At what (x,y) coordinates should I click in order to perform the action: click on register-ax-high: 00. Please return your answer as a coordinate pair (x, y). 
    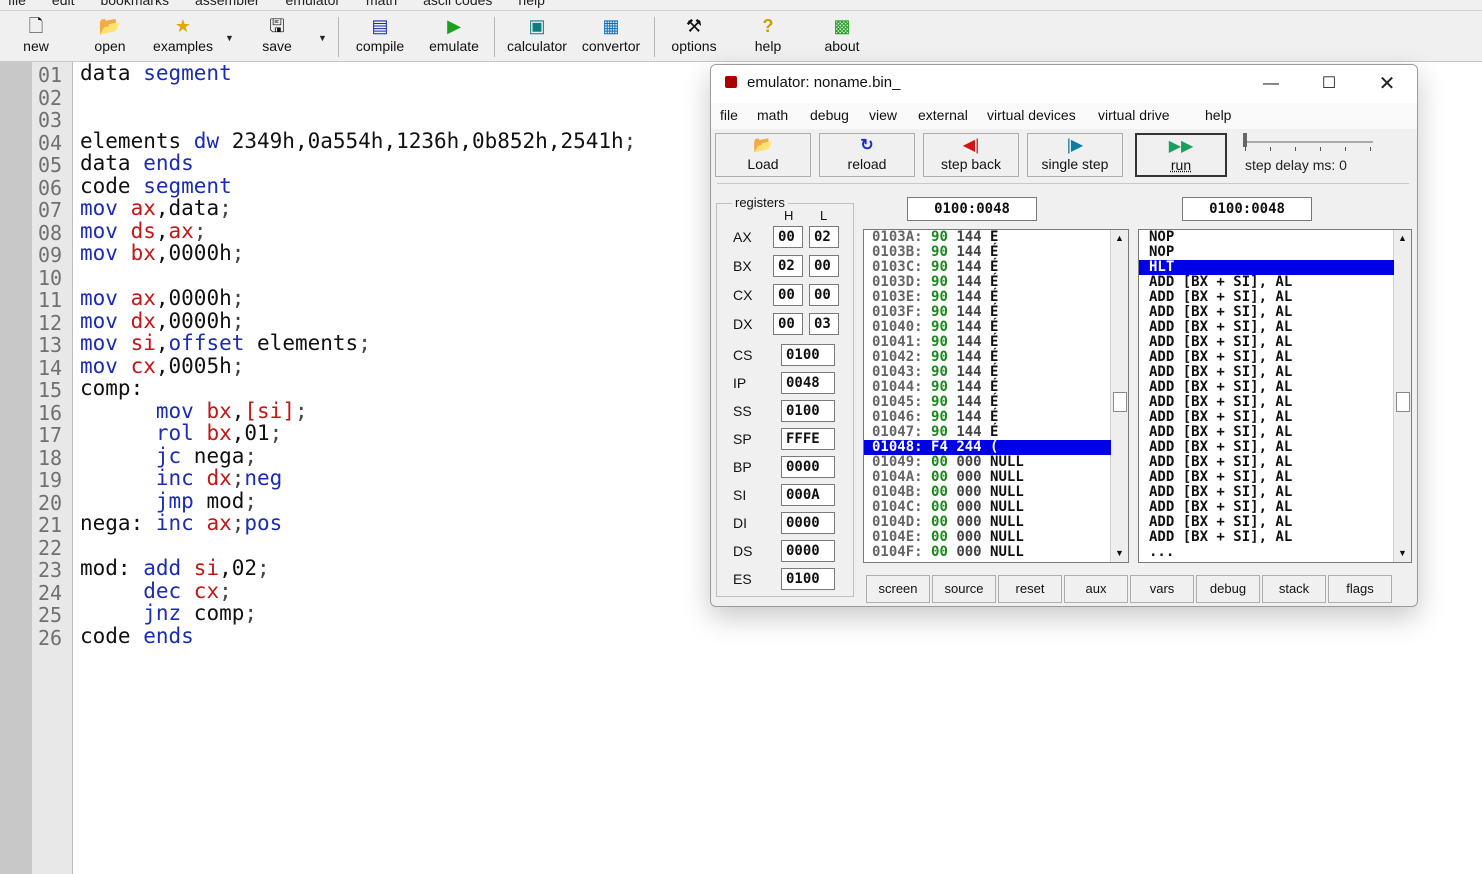
    Looking at the image, I should click on (788, 237).